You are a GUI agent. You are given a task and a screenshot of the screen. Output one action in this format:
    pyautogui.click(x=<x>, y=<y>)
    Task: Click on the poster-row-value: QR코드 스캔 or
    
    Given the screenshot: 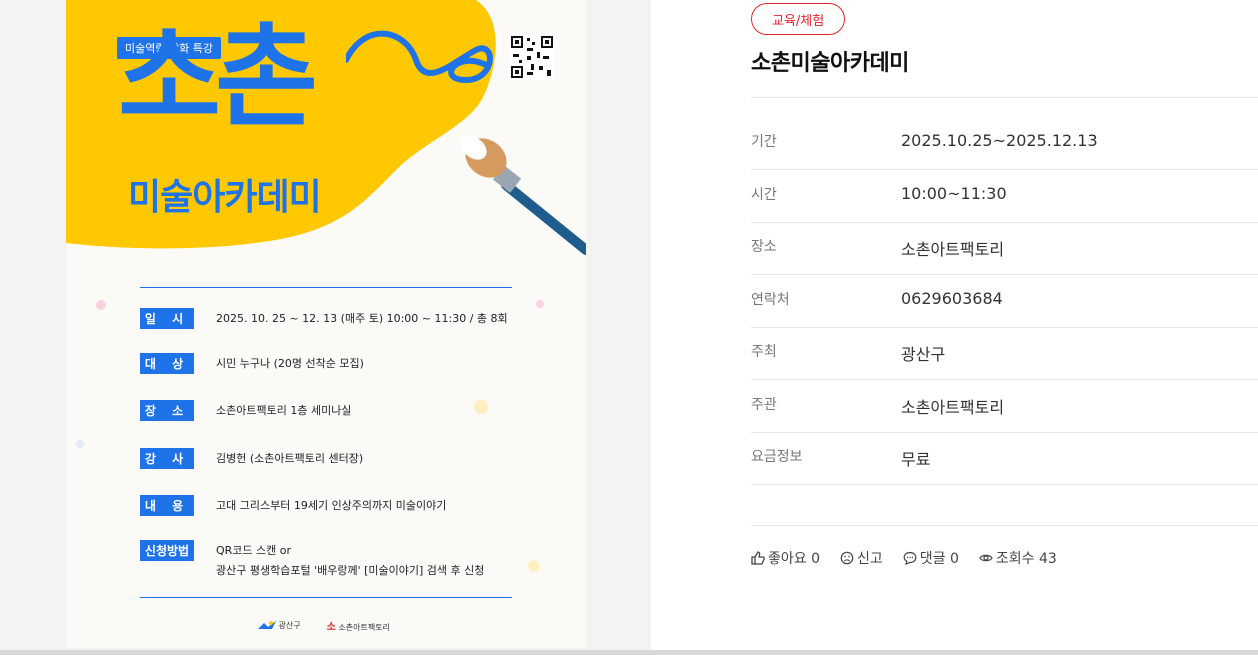 What is the action you would take?
    pyautogui.click(x=254, y=550)
    